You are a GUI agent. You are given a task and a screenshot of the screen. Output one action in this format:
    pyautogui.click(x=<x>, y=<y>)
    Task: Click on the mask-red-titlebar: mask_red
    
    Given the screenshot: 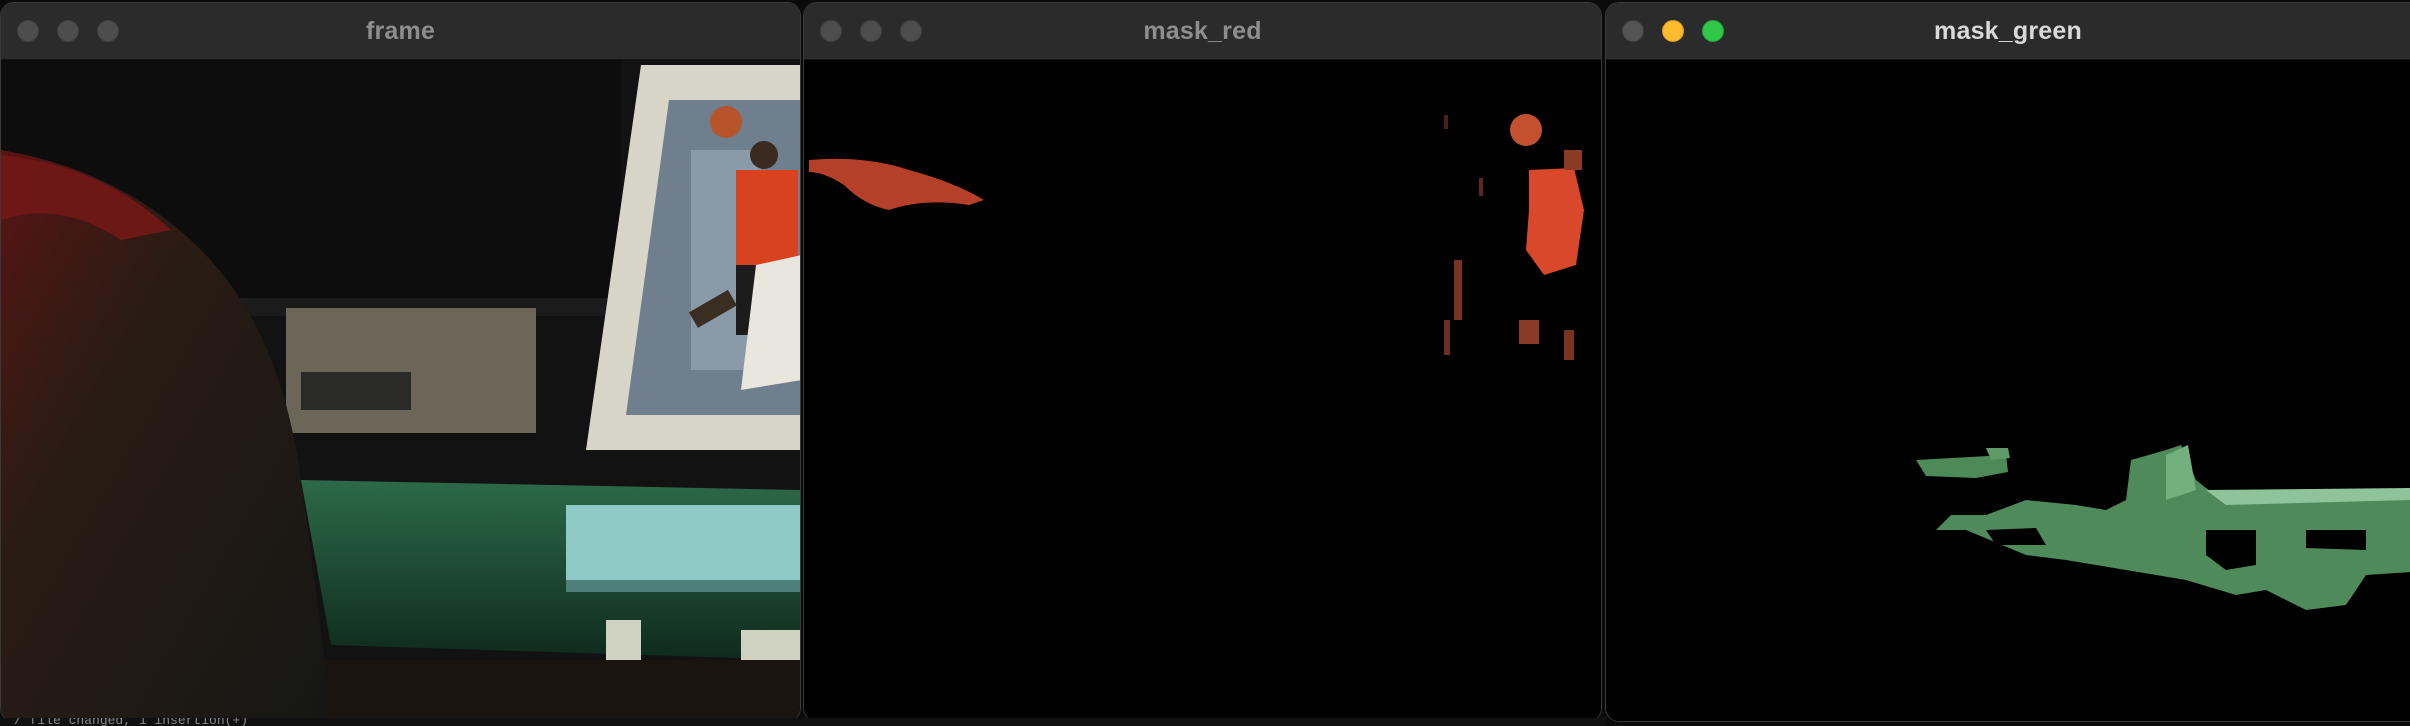 What is the action you would take?
    pyautogui.click(x=1202, y=31)
    